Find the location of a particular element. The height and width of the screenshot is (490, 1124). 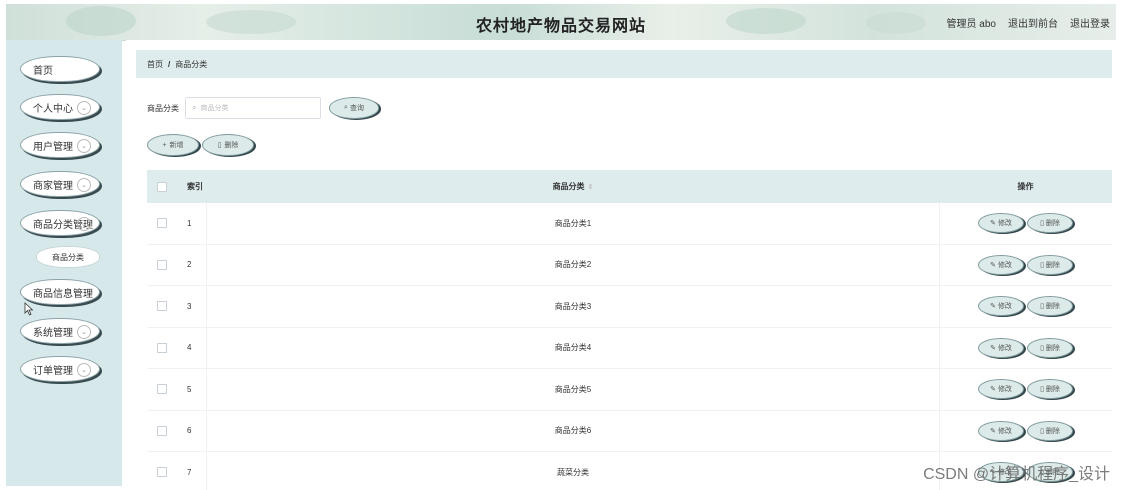

sidebar-item-personal-center: 个人中心 ⌄ is located at coordinates (60, 107).